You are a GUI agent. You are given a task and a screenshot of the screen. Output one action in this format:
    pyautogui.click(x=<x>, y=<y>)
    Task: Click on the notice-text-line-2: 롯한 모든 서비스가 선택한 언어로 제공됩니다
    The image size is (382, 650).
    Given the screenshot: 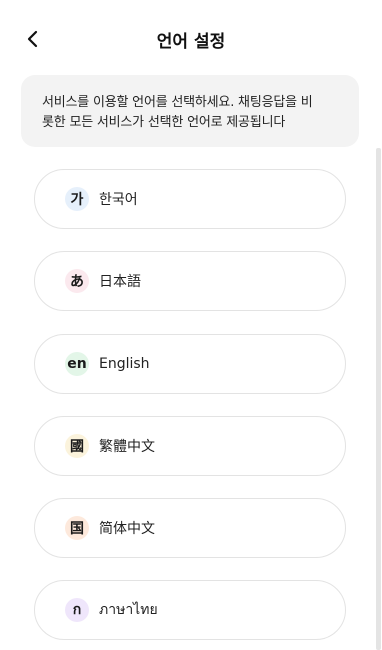 What is the action you would take?
    pyautogui.click(x=164, y=122)
    